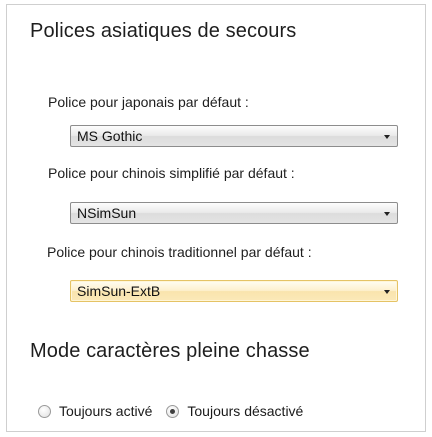 This screenshot has height=437, width=432. What do you see at coordinates (106, 411) in the screenshot?
I see `radio-always-on-label: Toujours activé` at bounding box center [106, 411].